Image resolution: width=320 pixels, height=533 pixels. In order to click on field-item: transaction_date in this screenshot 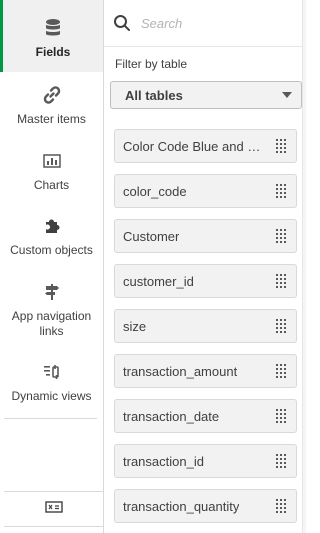, I will do `click(205, 416)`.